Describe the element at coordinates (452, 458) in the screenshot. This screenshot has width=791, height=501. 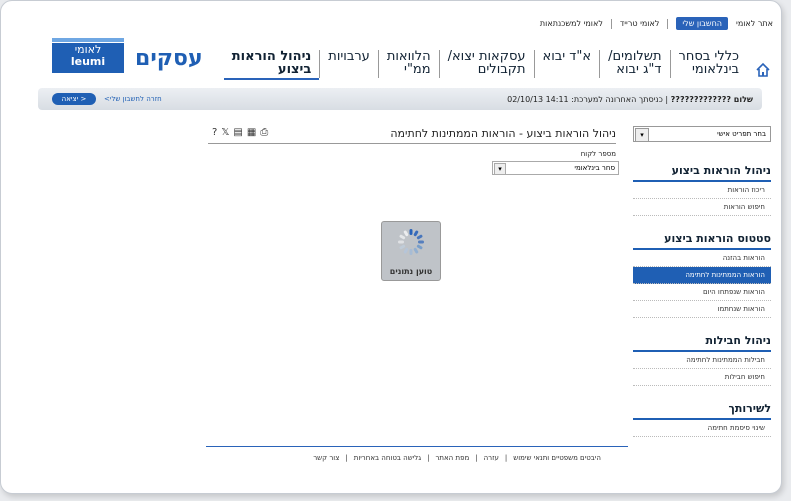
I see `footer-link-sitemap: מפת האתר` at that location.